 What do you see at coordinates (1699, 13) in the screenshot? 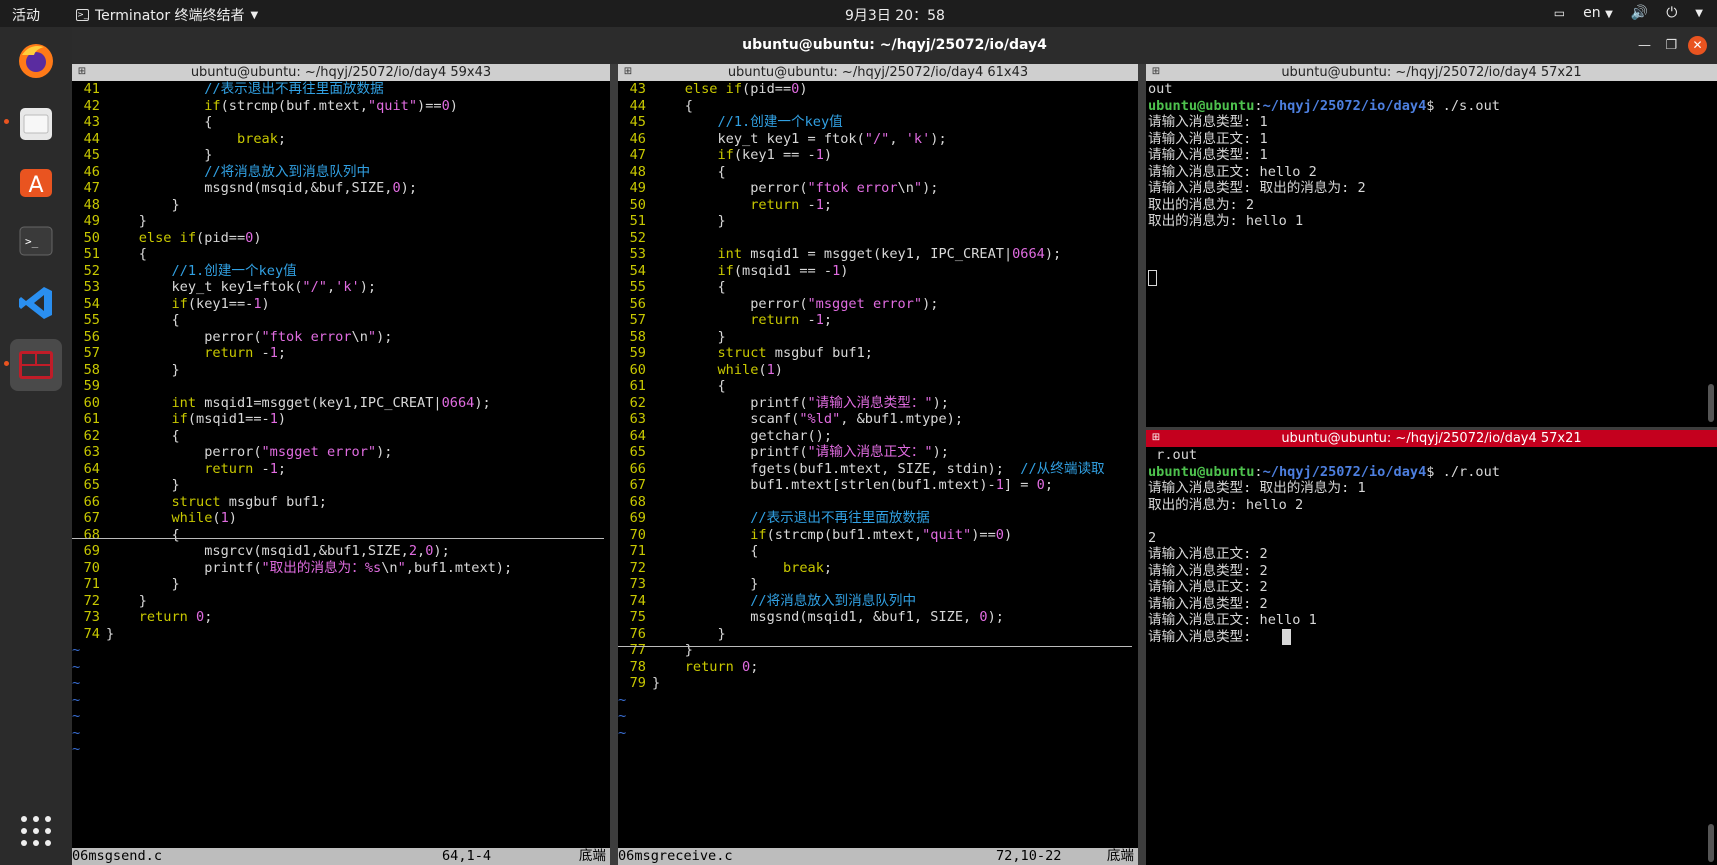
I see `chevron-down-icon: ▼` at bounding box center [1699, 13].